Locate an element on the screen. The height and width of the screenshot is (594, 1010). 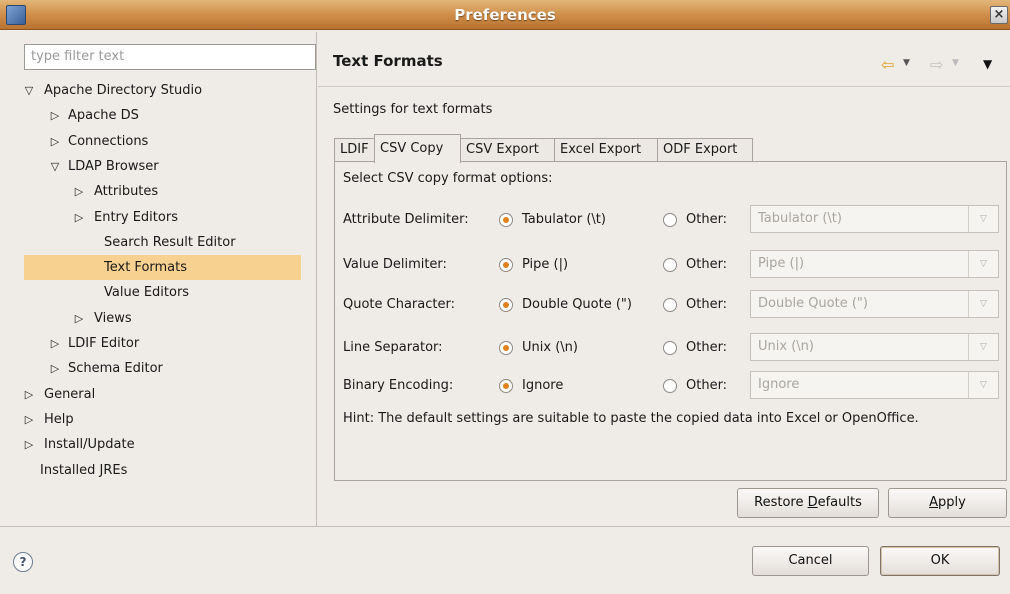
tree-item: Text Formats is located at coordinates (162, 267).